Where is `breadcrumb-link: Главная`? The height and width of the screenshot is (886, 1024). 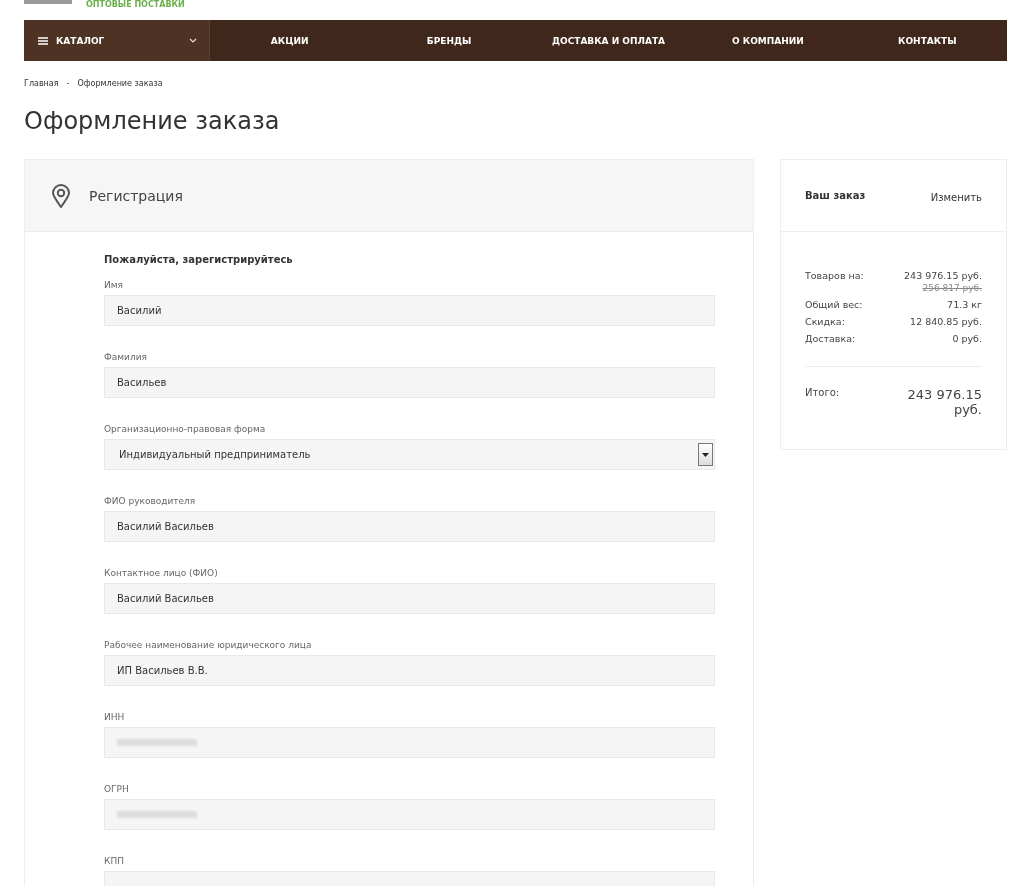
breadcrumb-link: Главная is located at coordinates (41, 83).